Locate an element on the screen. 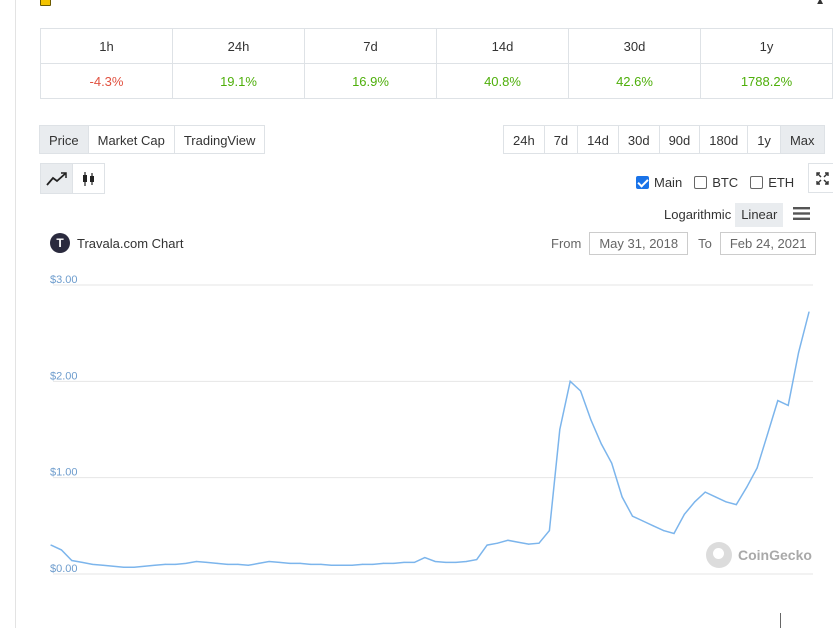 The height and width of the screenshot is (628, 833). chart-tab-group: Price Market Cap TradingView is located at coordinates (152, 139).